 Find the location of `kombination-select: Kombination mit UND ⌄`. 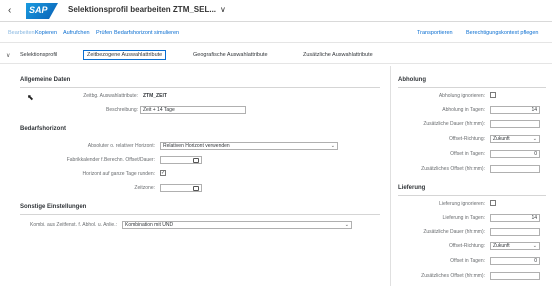

kombination-select: Kombination mit UND ⌄ is located at coordinates (237, 225).